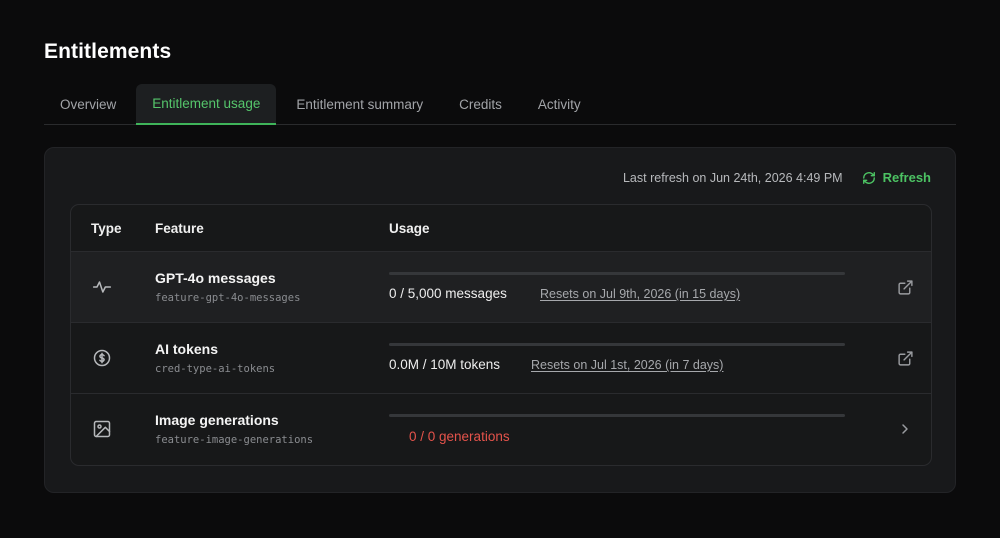 The height and width of the screenshot is (538, 1000). What do you see at coordinates (88, 104) in the screenshot?
I see `tab-overview: Overview` at bounding box center [88, 104].